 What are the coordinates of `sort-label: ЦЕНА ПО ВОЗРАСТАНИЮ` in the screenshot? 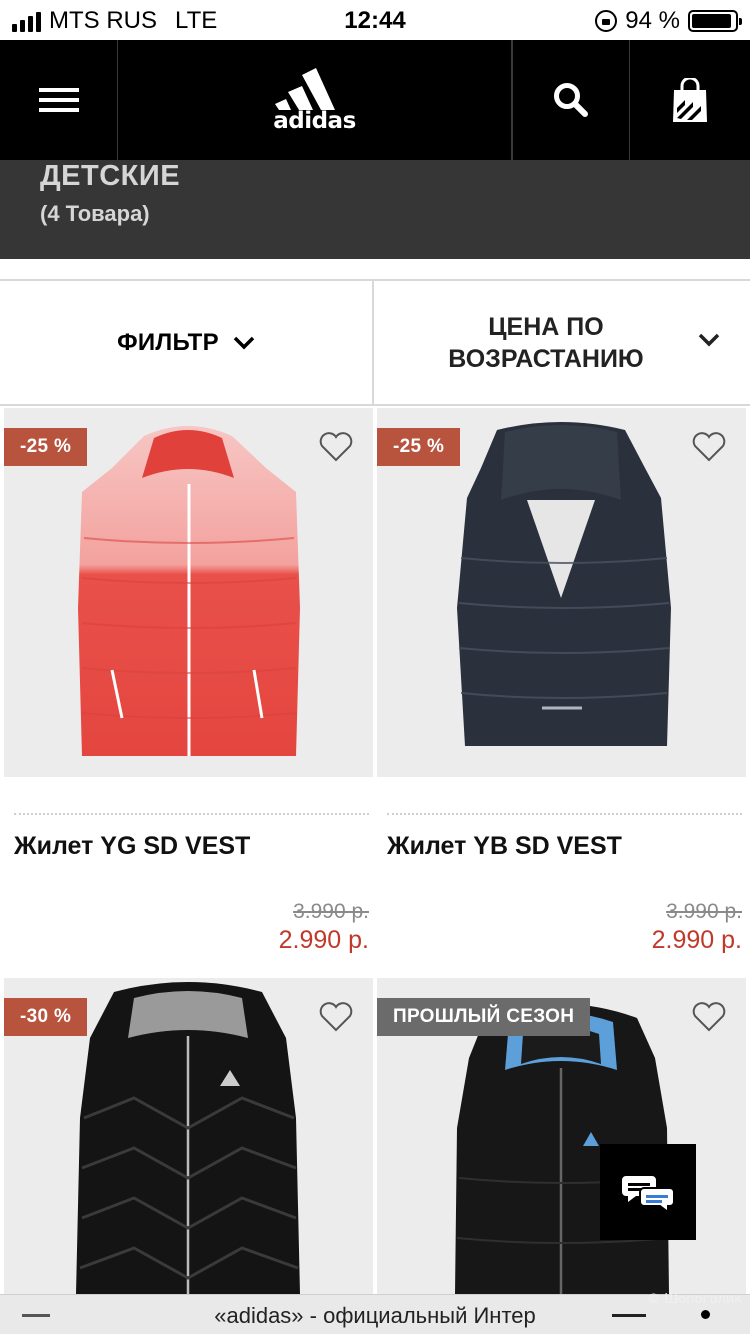 It's located at (546, 343).